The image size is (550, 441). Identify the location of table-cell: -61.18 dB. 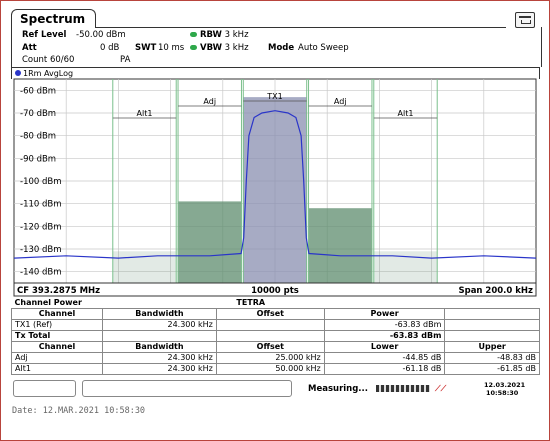
(384, 369).